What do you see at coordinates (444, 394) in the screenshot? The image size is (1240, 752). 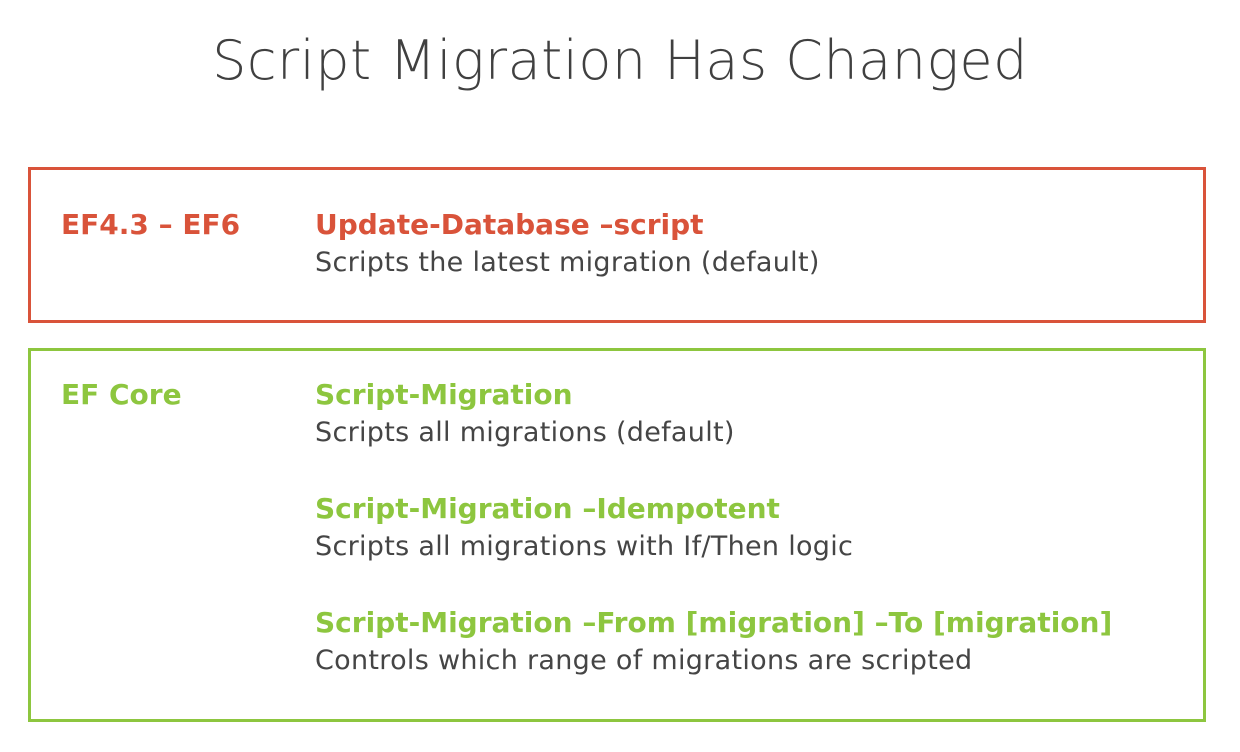 I see `command-script-migration: Script-Migration` at bounding box center [444, 394].